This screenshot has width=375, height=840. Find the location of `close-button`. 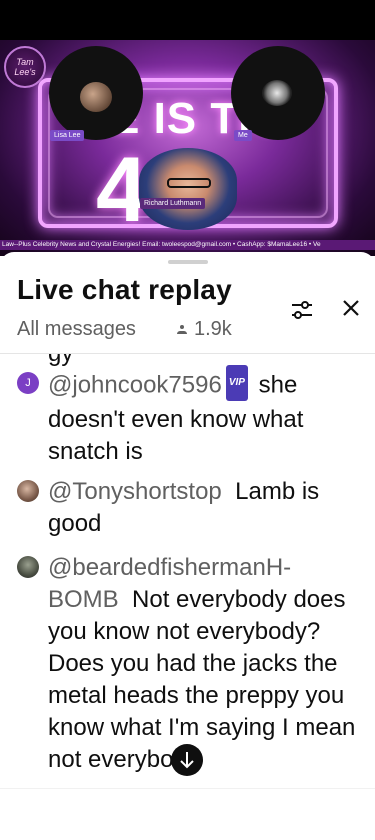

close-button is located at coordinates (351, 308).